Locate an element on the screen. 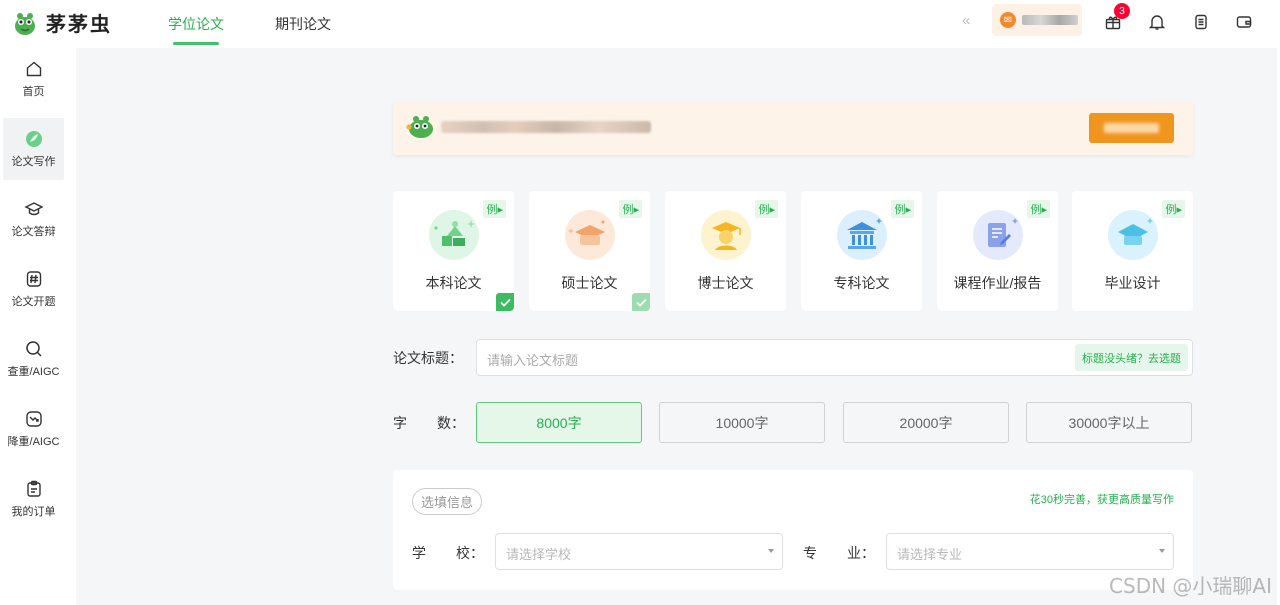 This screenshot has height=605, width=1280. user-account-chip: ✉ is located at coordinates (1037, 20).